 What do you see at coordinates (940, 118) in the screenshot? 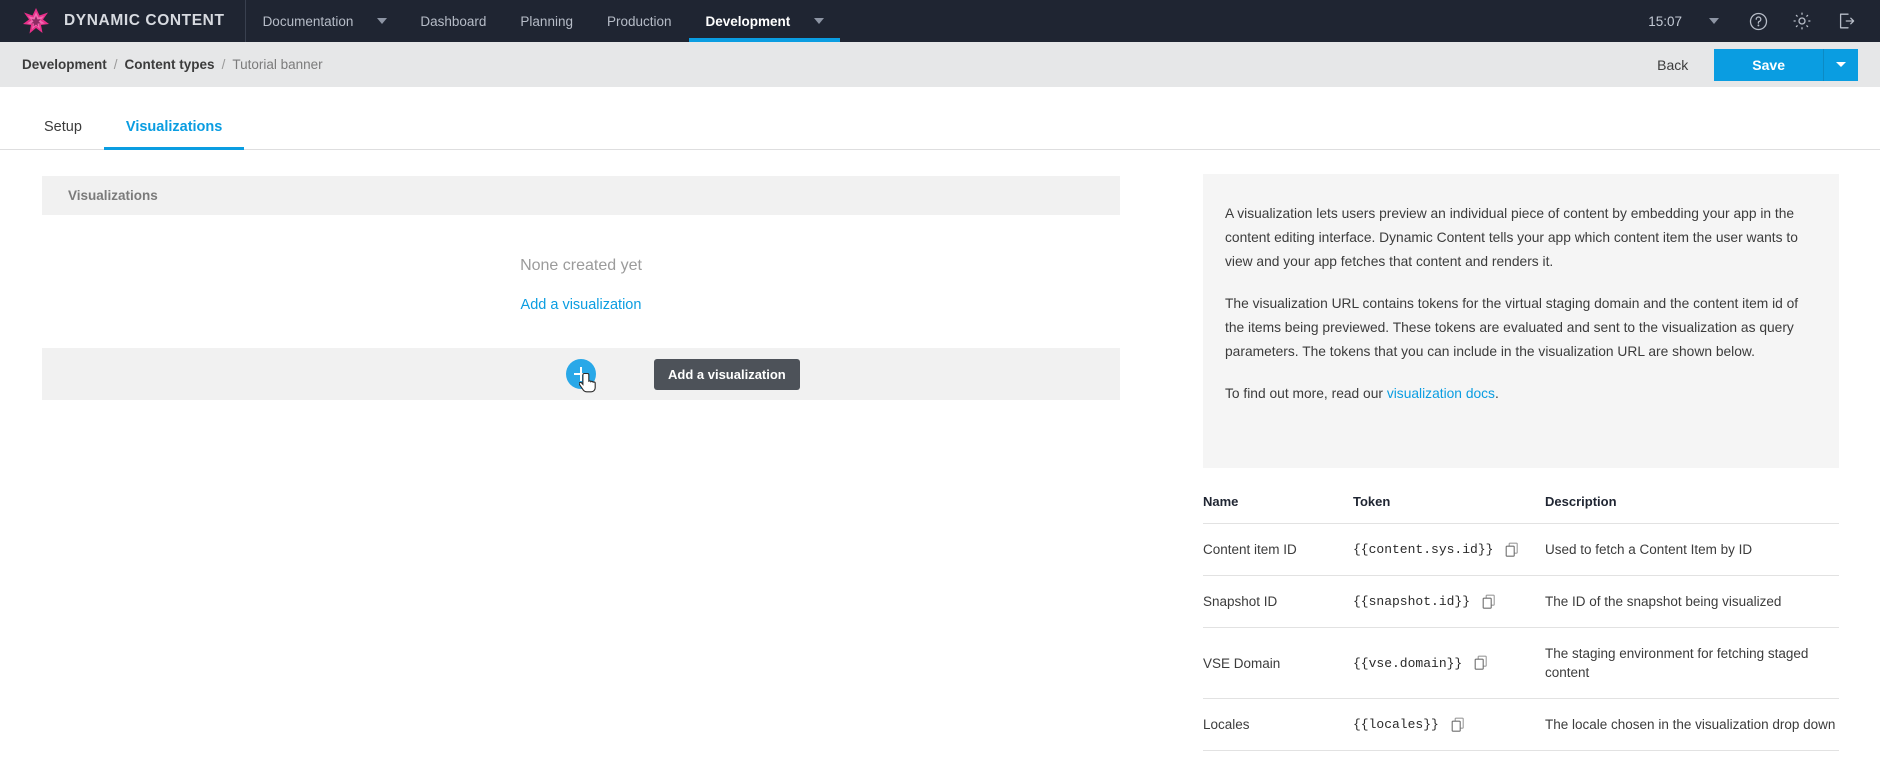
I see `content-type-tabs: Setup Visualizations` at bounding box center [940, 118].